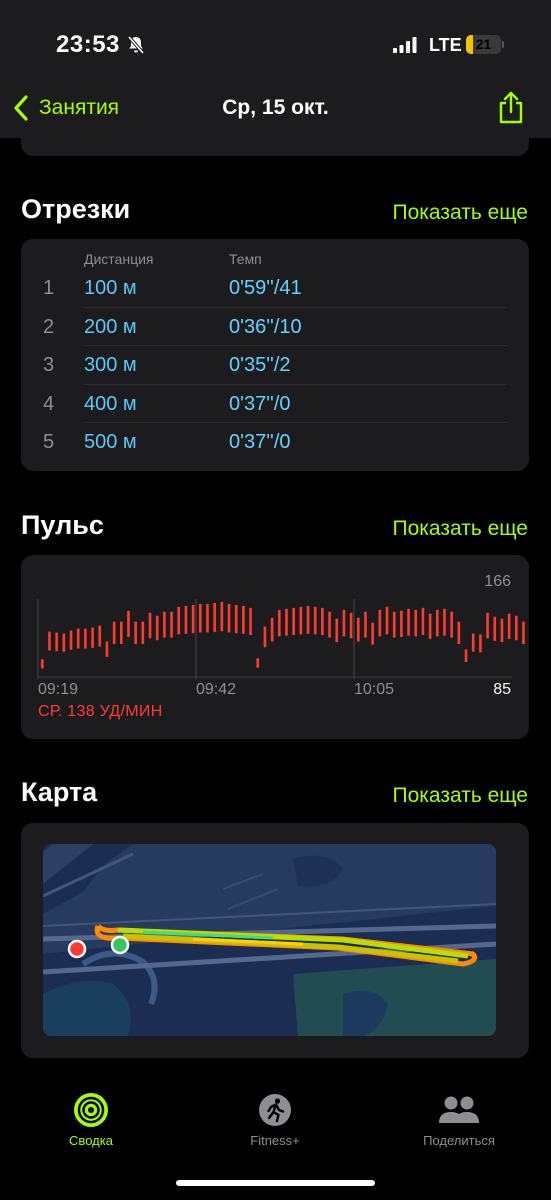  What do you see at coordinates (49, 403) in the screenshot?
I see `split-index: 4` at bounding box center [49, 403].